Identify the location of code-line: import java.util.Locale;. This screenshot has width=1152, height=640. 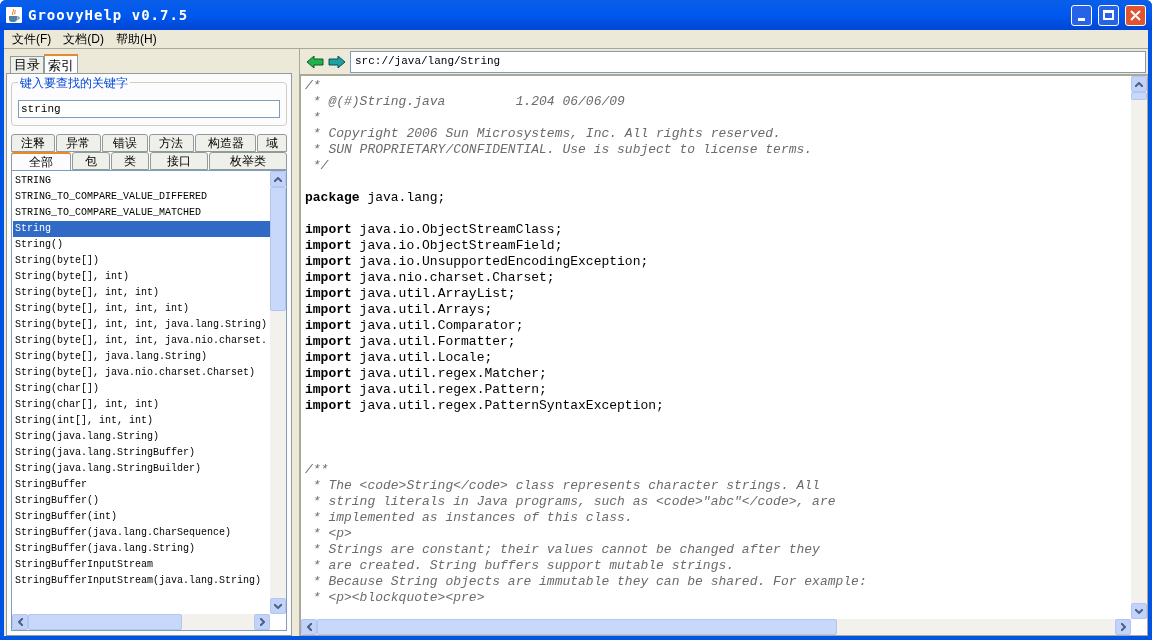
(399, 357).